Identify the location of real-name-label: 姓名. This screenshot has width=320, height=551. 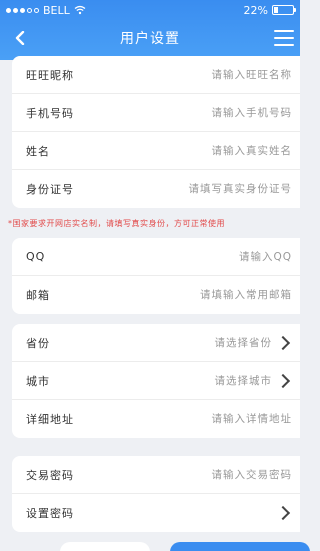
(38, 151).